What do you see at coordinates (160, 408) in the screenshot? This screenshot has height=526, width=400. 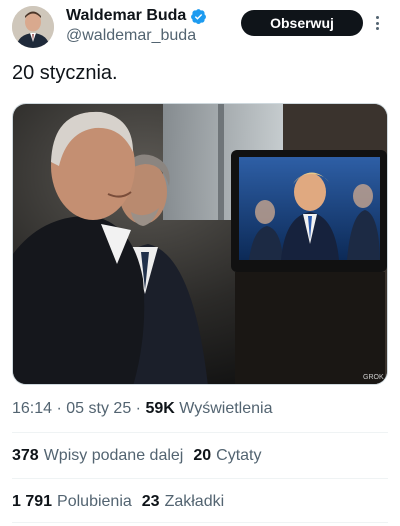 I see `views-count: 59K` at bounding box center [160, 408].